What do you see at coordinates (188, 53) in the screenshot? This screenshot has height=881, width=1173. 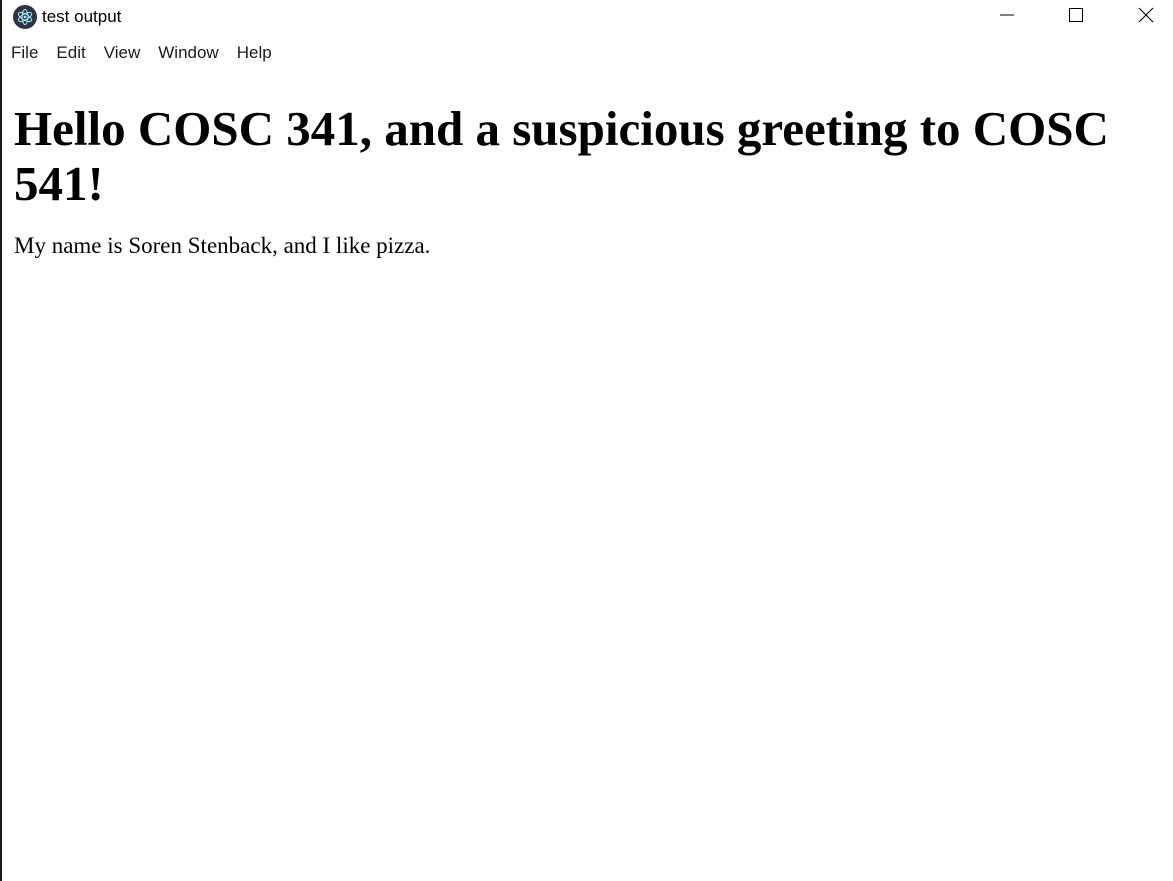 I see `menu-window: Window` at bounding box center [188, 53].